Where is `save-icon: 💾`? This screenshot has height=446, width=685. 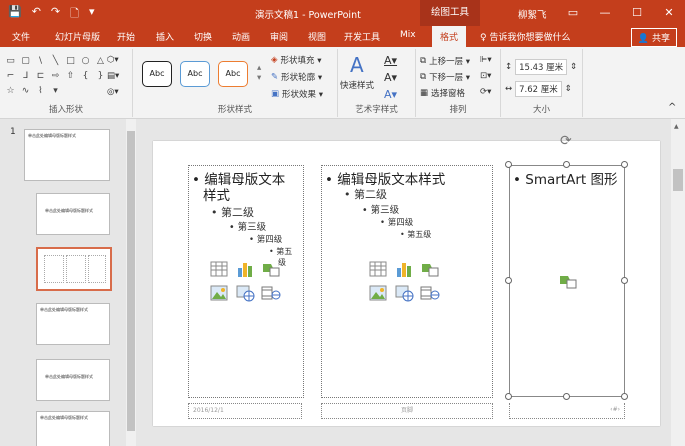
save-icon: 💾 is located at coordinates (15, 14).